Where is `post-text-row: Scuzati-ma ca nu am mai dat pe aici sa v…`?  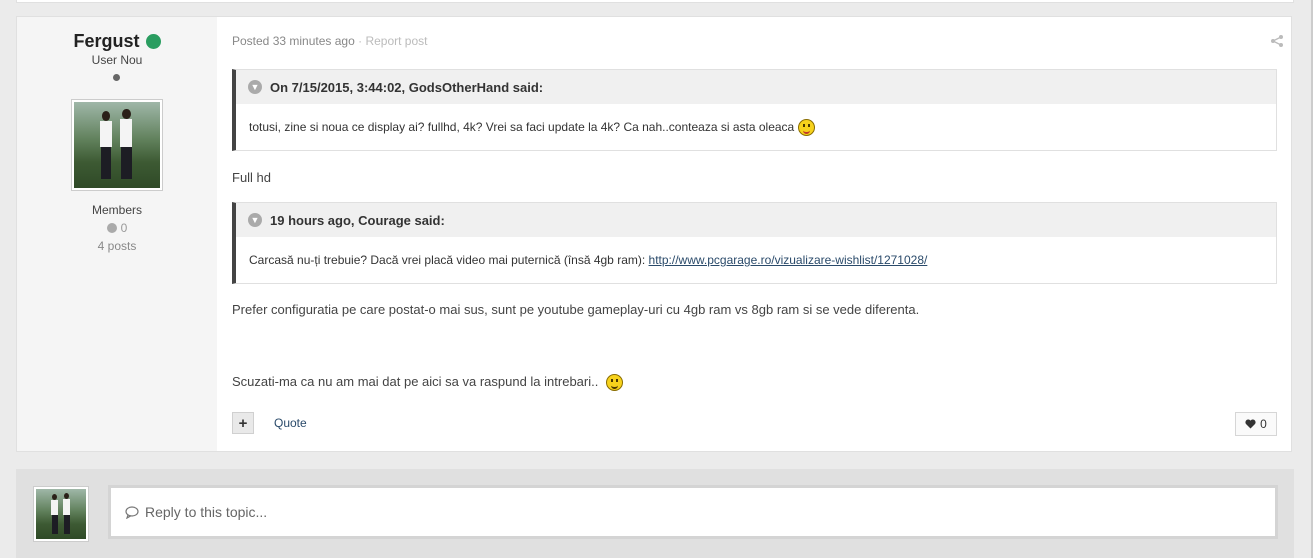
post-text-row: Scuzati-ma ca nu am mai dat pe aici sa v… is located at coordinates (427, 383).